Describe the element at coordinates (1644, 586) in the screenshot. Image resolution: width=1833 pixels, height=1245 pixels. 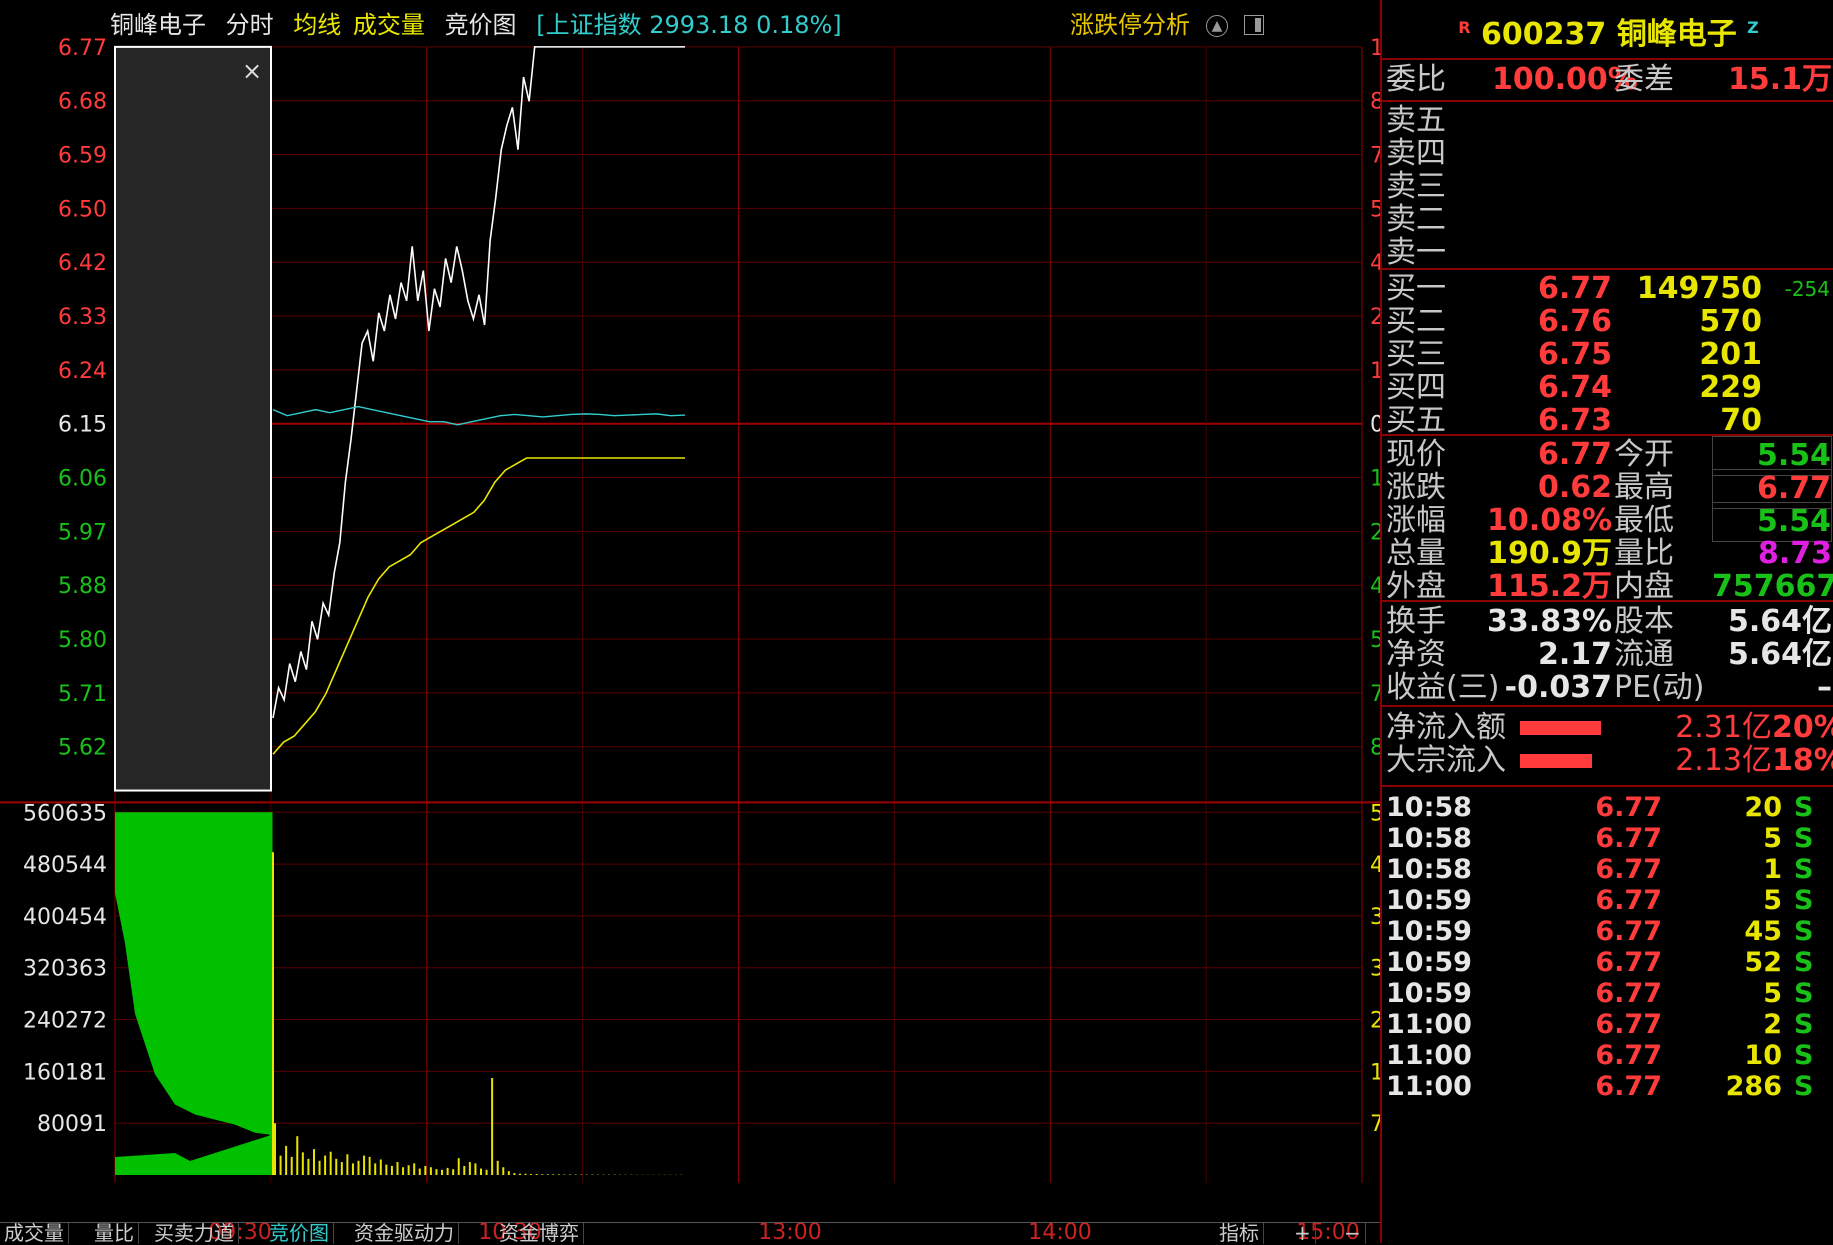
I see `stat-label-2: 内盘` at that location.